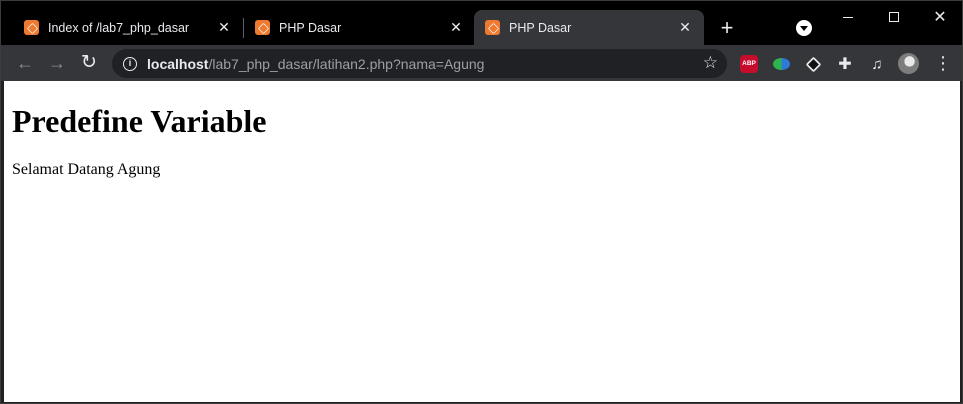 This screenshot has width=963, height=404. What do you see at coordinates (89, 63) in the screenshot?
I see `reload-icon: ↻` at bounding box center [89, 63].